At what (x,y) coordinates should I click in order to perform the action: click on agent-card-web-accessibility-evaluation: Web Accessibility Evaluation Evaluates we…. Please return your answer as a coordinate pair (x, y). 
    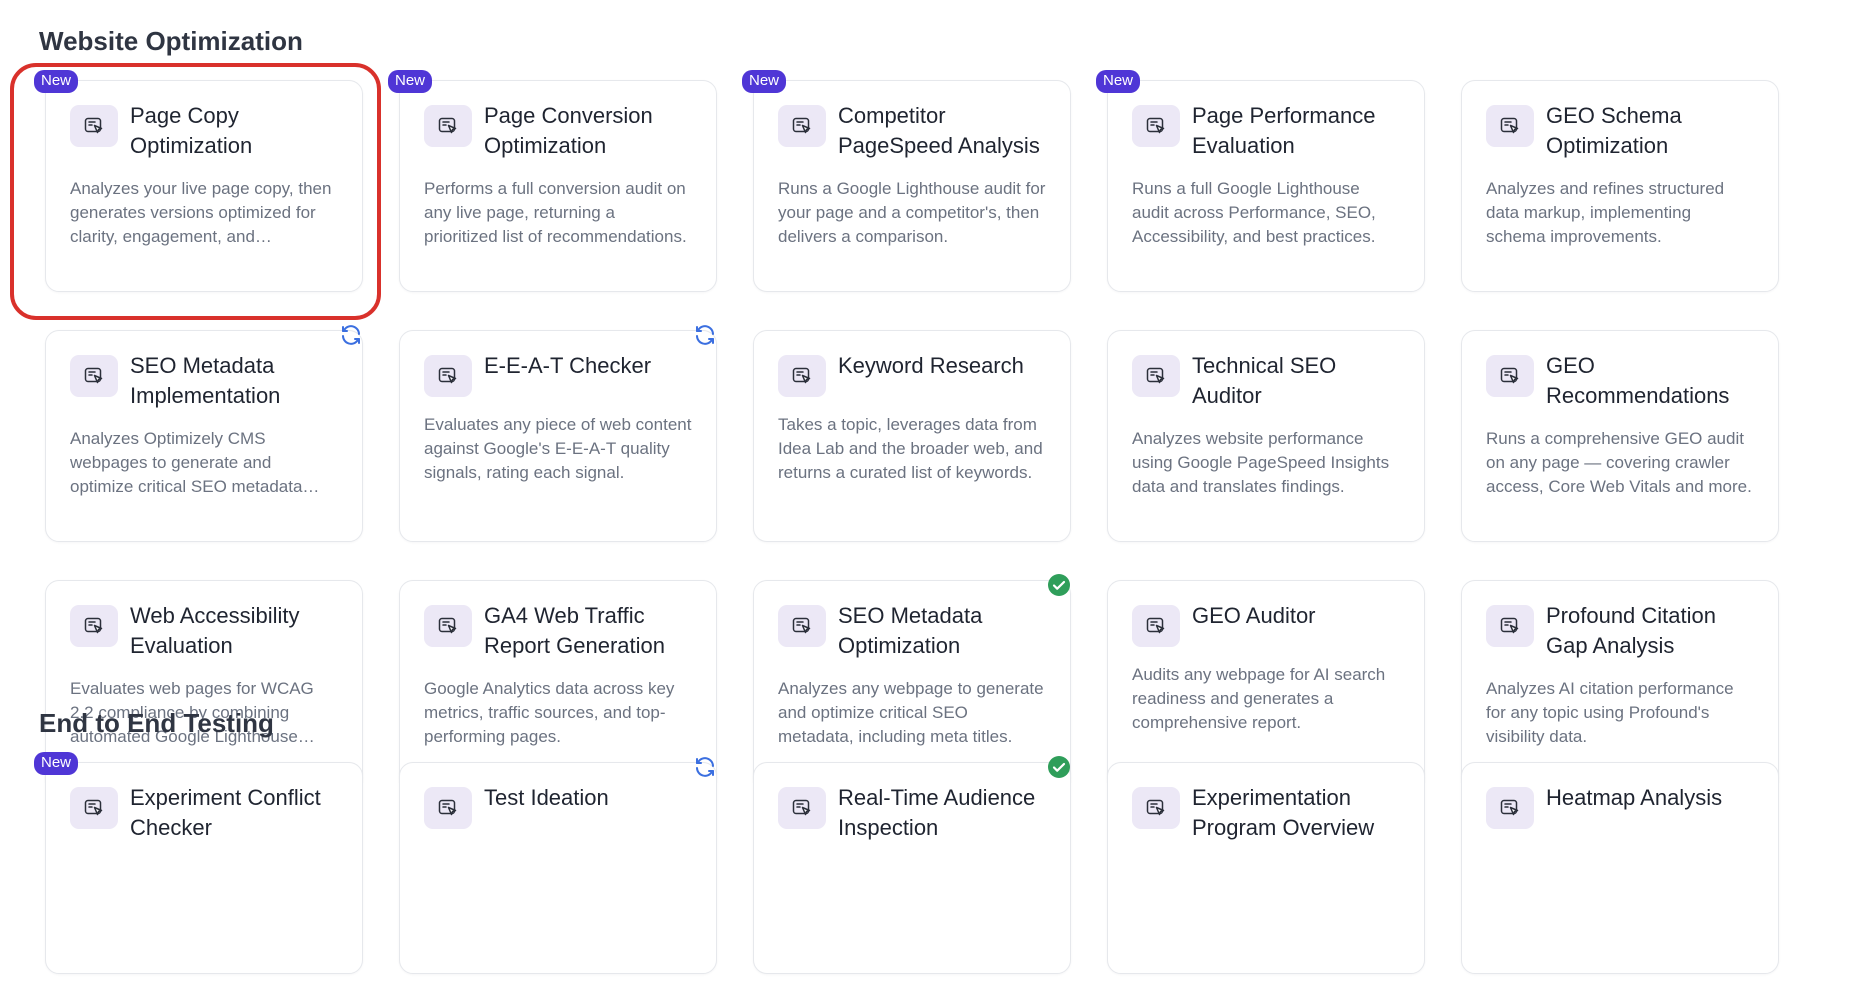
    Looking at the image, I should click on (204, 686).